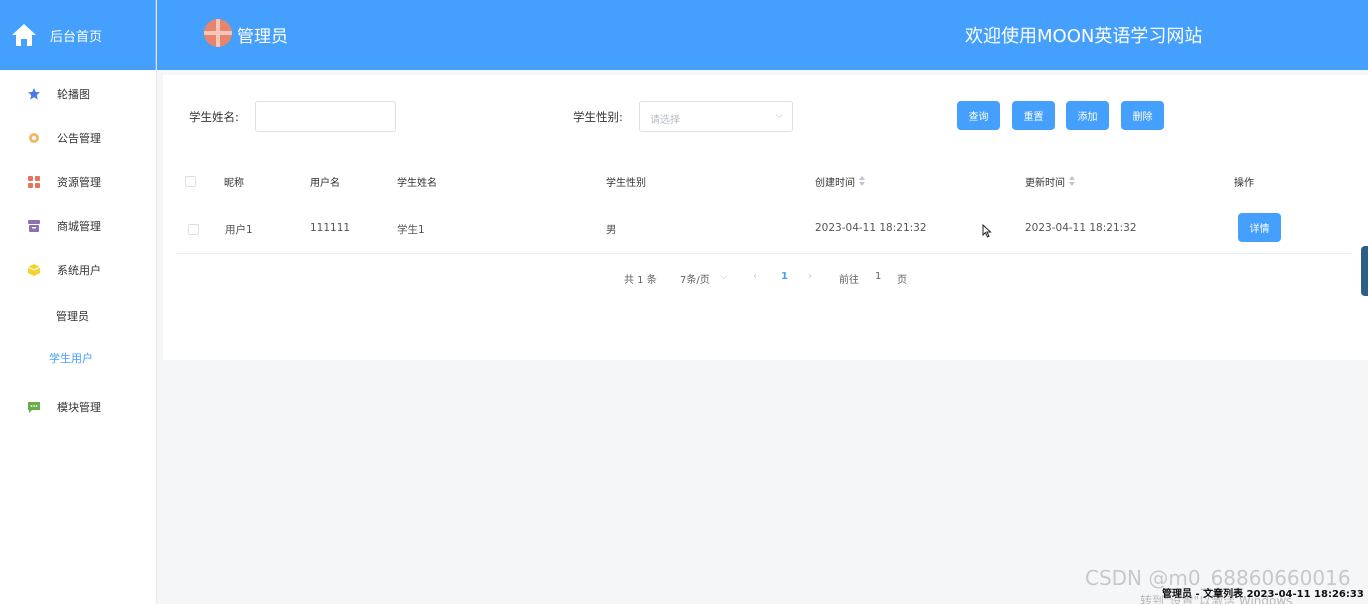 The height and width of the screenshot is (604, 1368). Describe the element at coordinates (330, 228) in the screenshot. I see `cell-username: 111111` at that location.